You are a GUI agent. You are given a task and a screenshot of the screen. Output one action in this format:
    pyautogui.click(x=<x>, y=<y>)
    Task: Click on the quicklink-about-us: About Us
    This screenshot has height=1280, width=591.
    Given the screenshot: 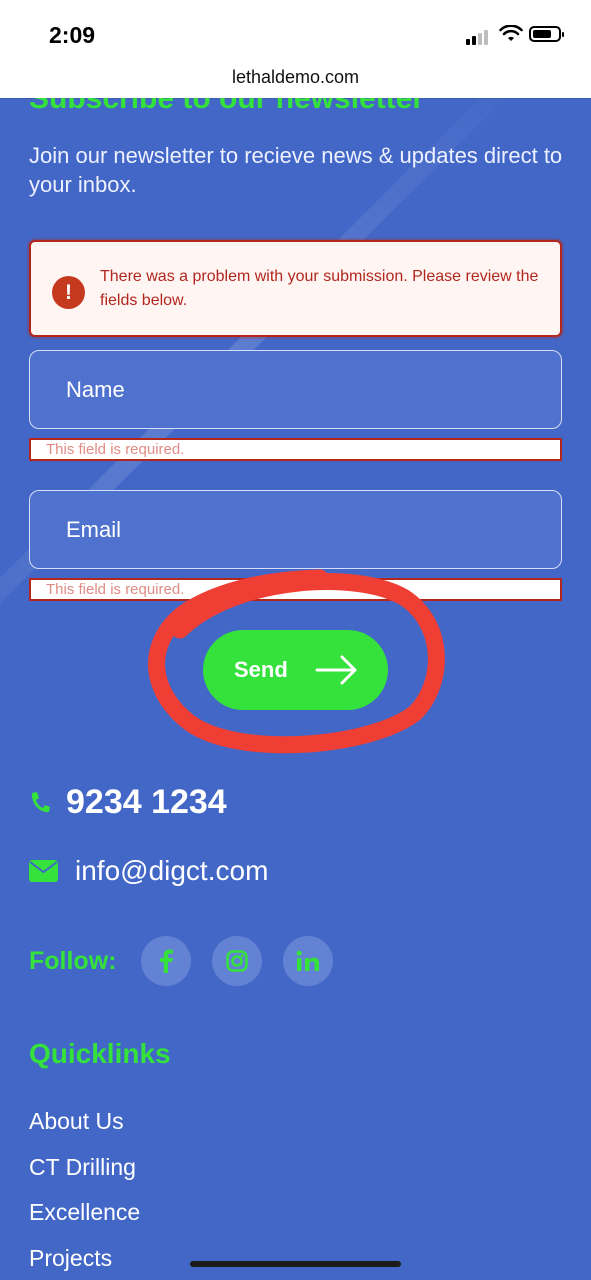 What is the action you would take?
    pyautogui.click(x=76, y=1121)
    